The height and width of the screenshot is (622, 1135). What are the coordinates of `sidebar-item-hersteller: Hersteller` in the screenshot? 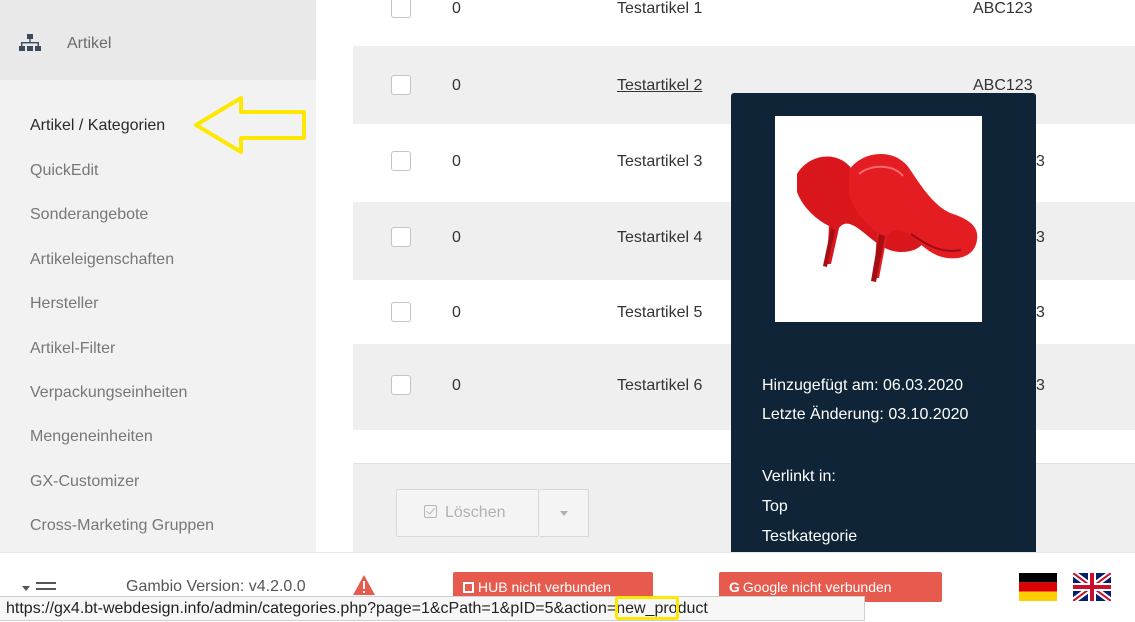 It's located at (64, 304).